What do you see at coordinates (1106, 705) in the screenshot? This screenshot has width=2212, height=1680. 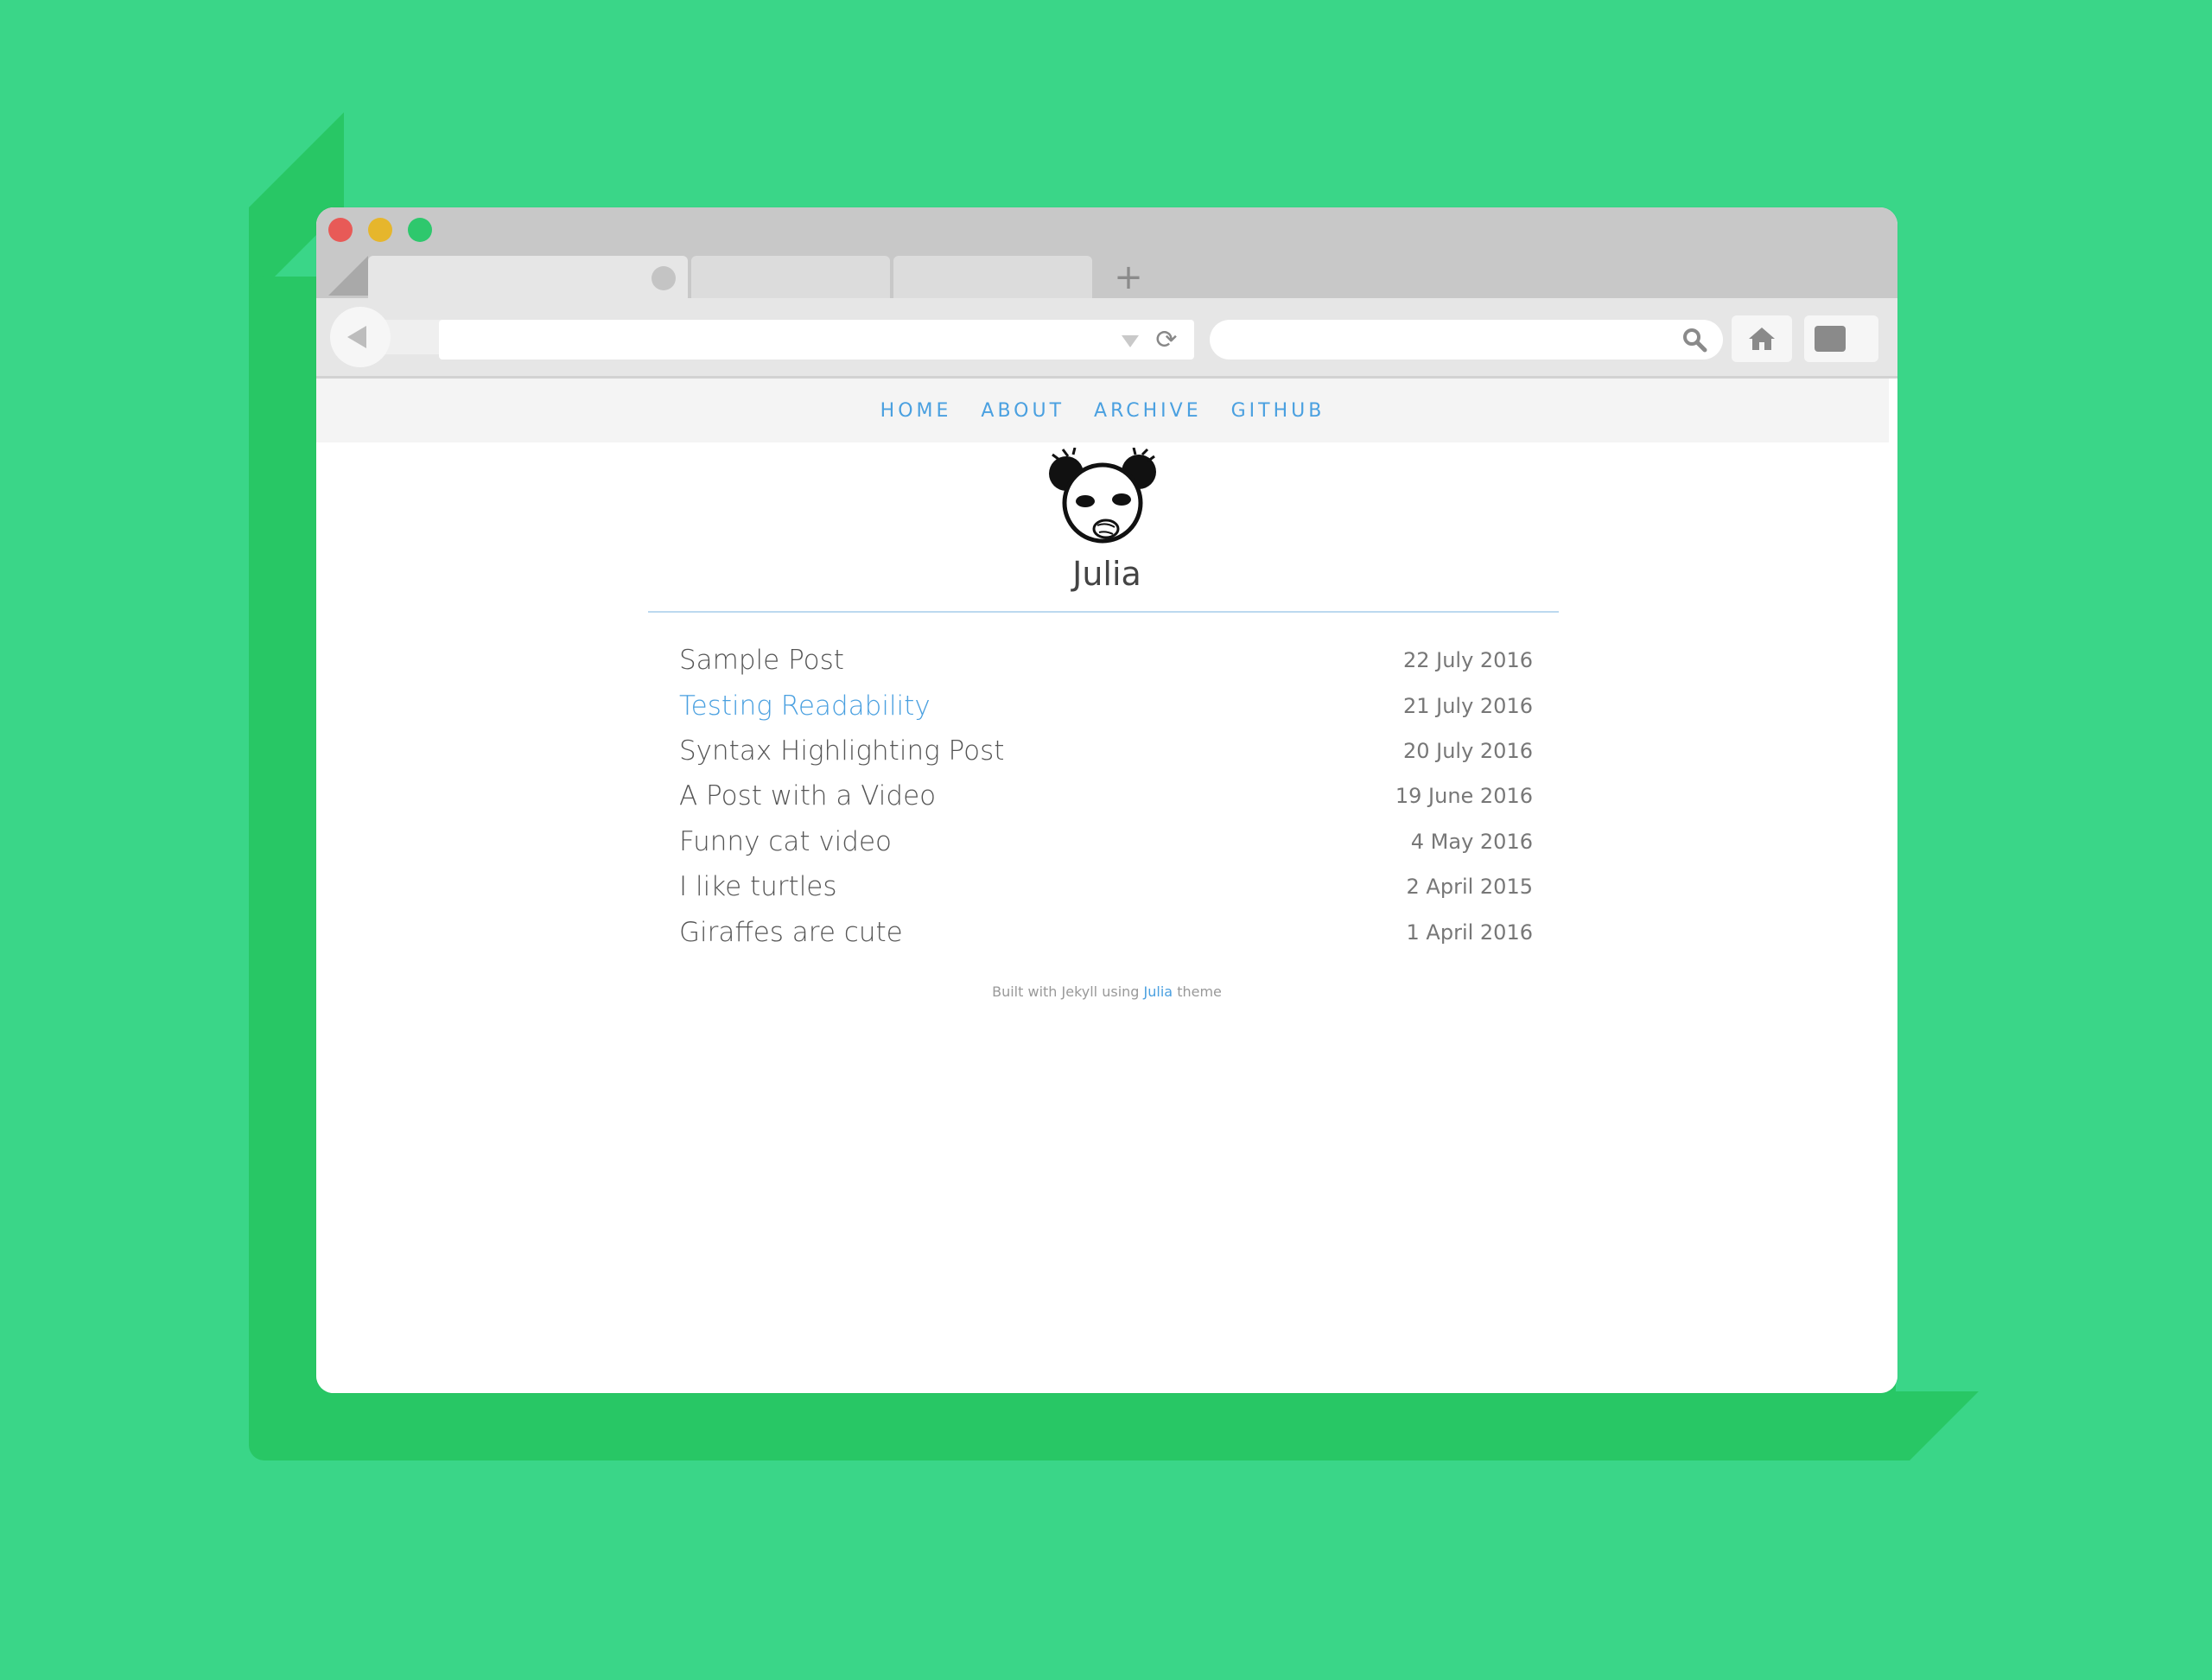 I see `list-item: Testing Readability 21 July 2016` at bounding box center [1106, 705].